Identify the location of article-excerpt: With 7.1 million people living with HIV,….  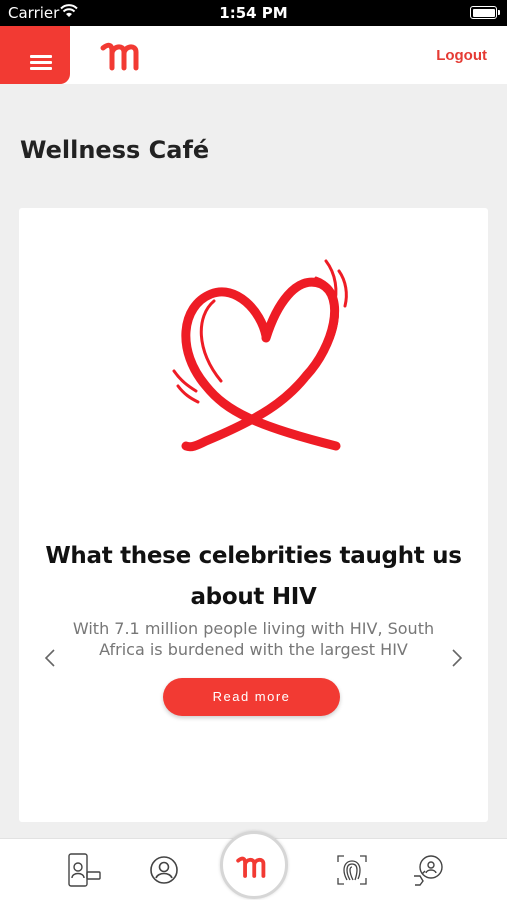
(253, 639).